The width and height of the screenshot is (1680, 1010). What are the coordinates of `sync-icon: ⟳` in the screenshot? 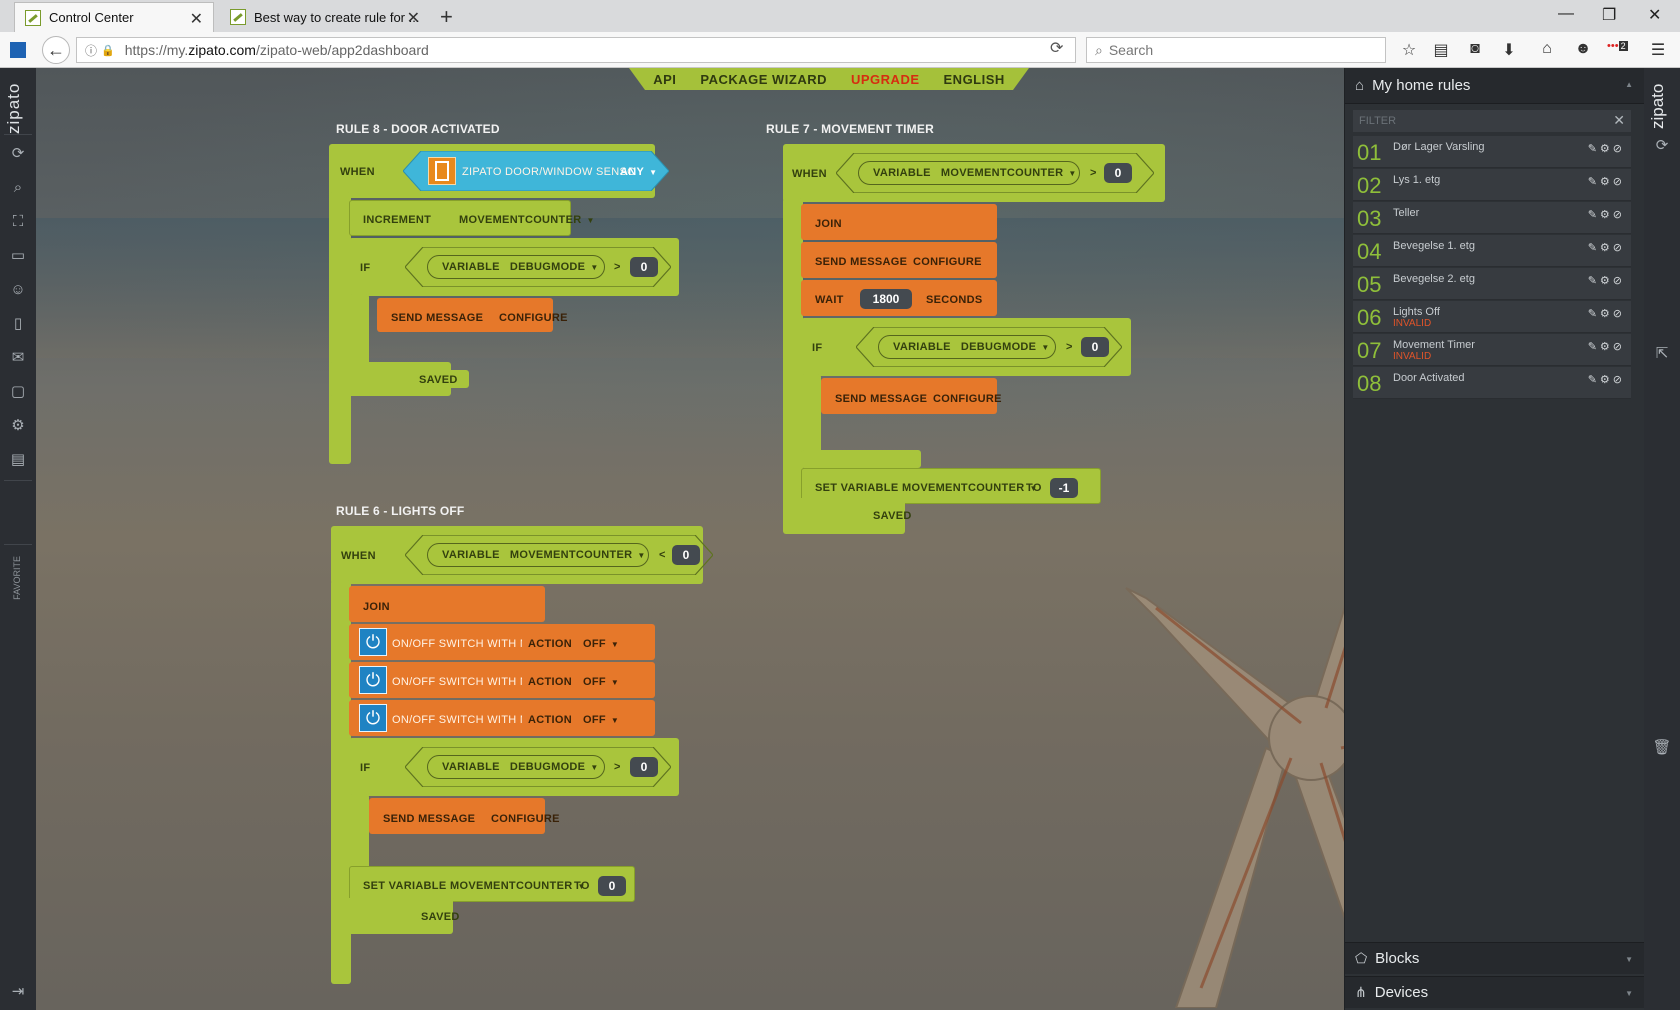 It's located at (18, 154).